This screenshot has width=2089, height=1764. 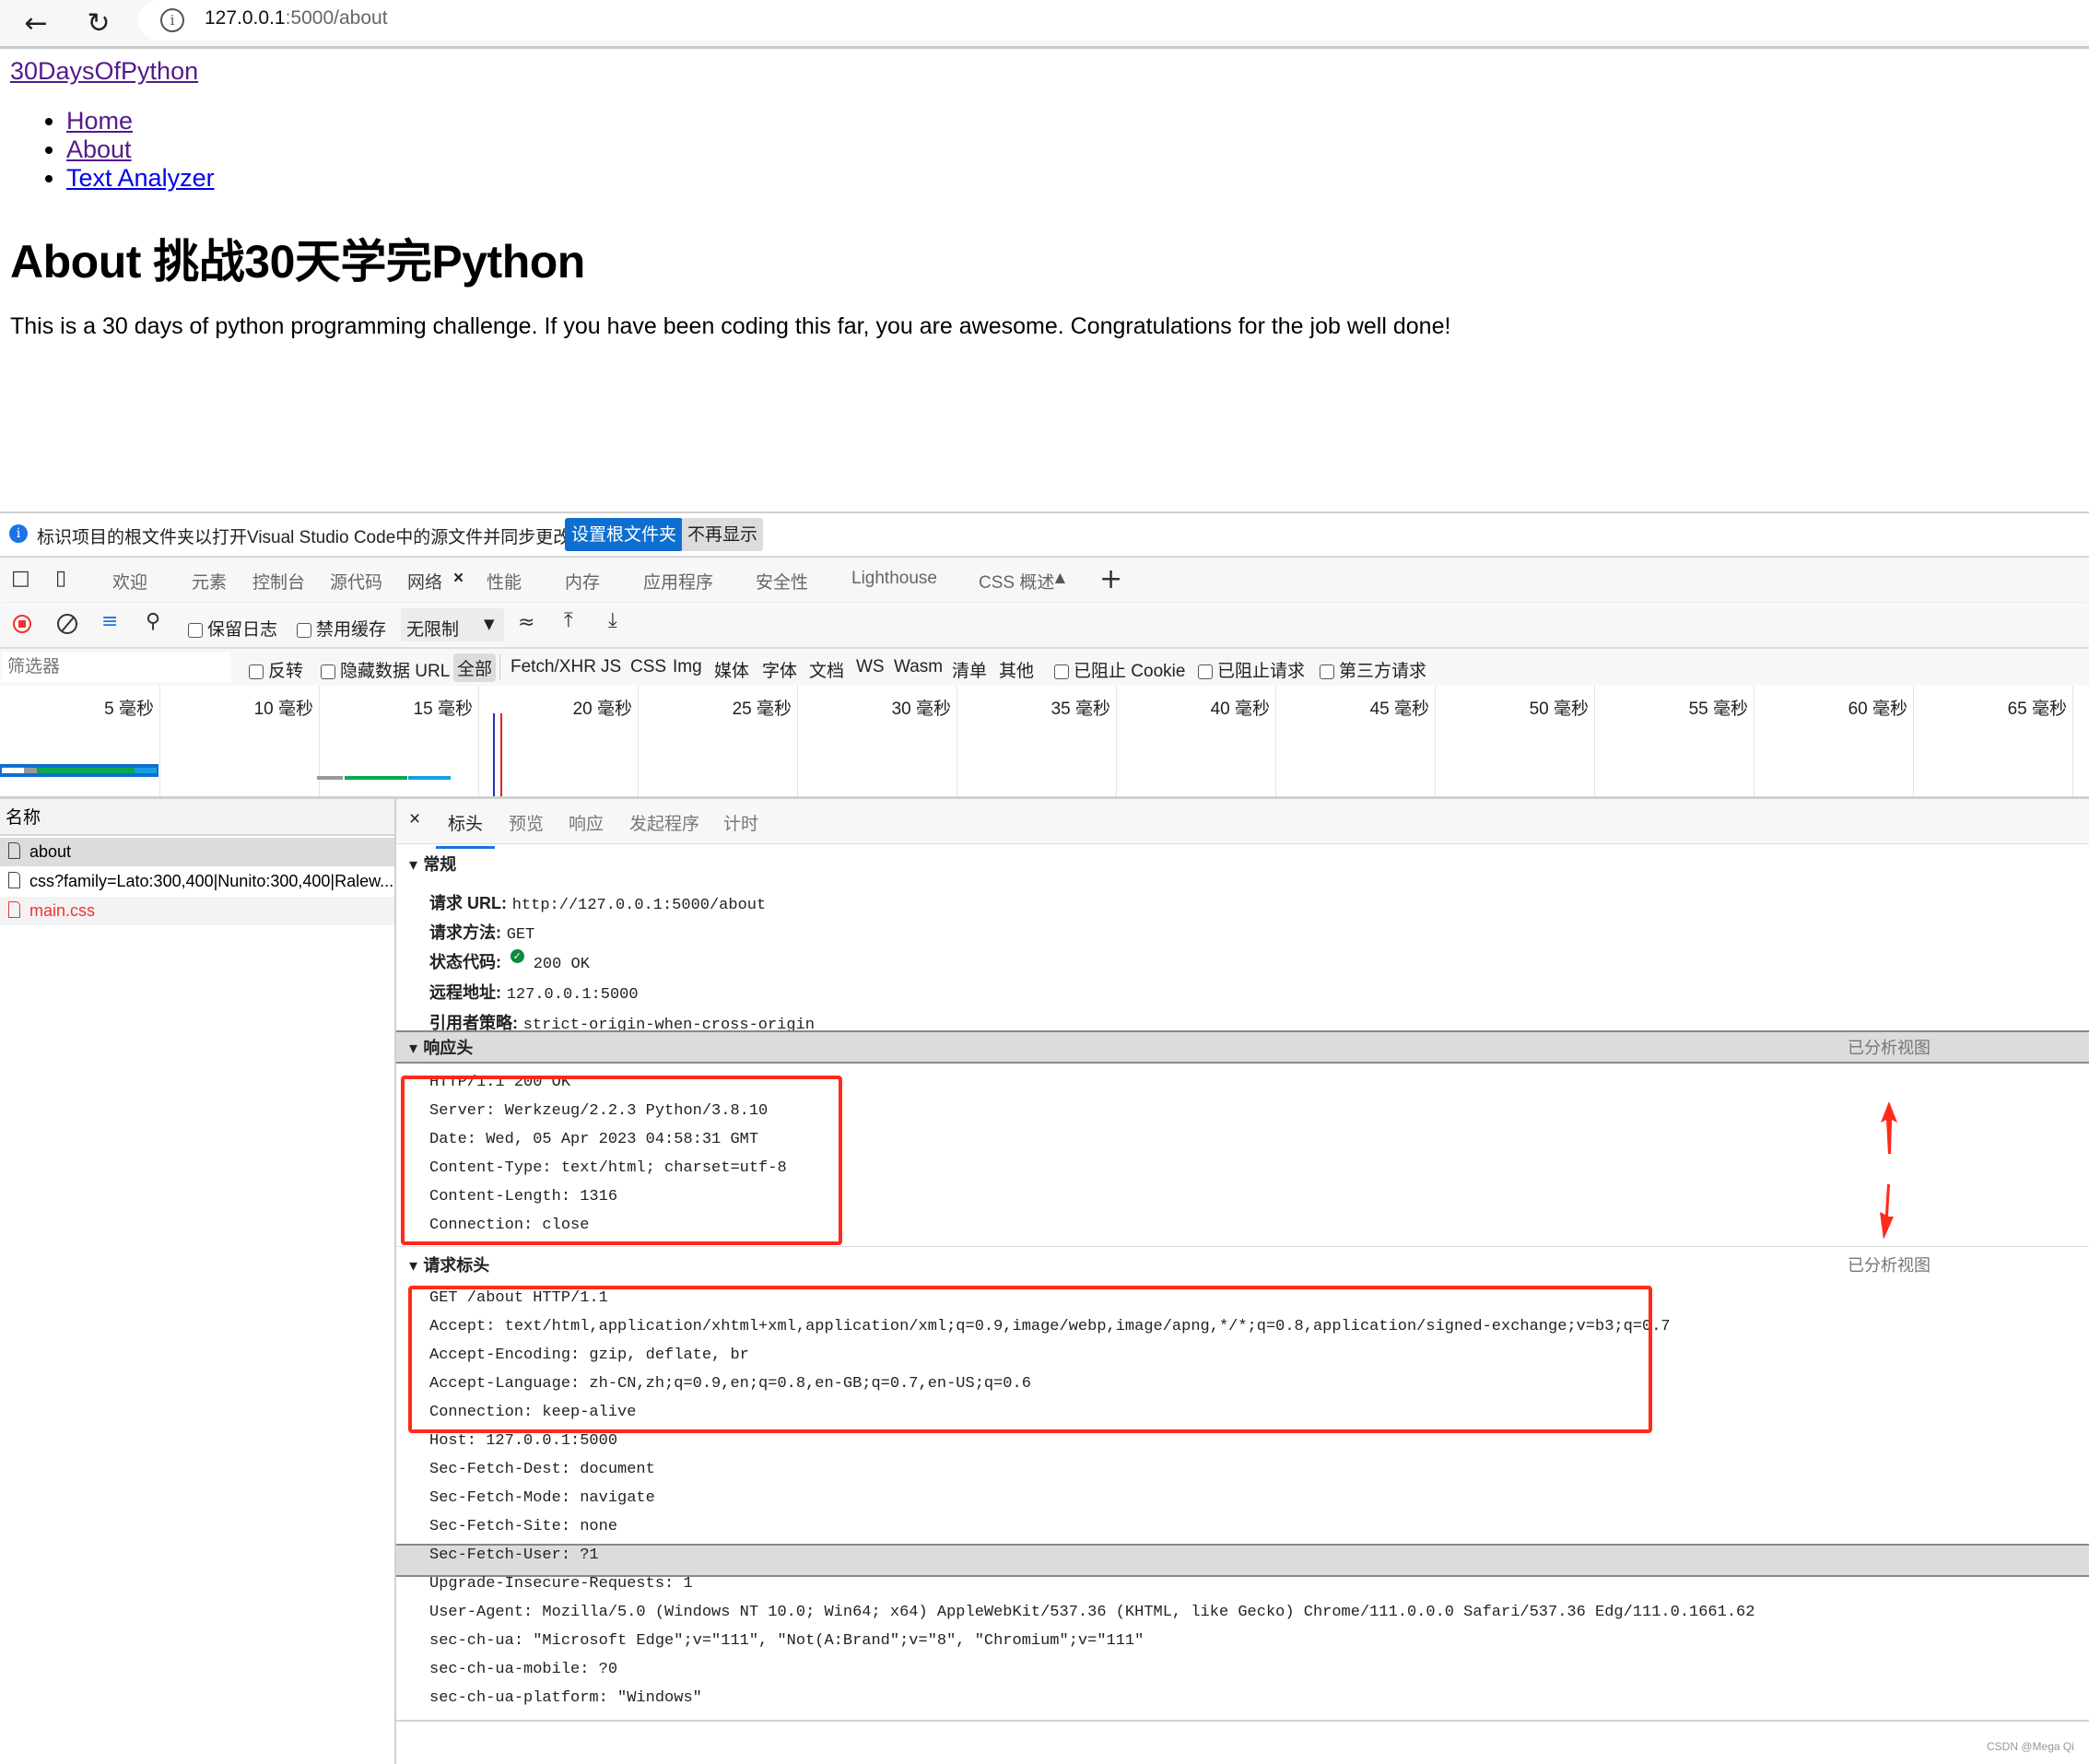 I want to click on tab-memory: 内存, so click(x=582, y=581).